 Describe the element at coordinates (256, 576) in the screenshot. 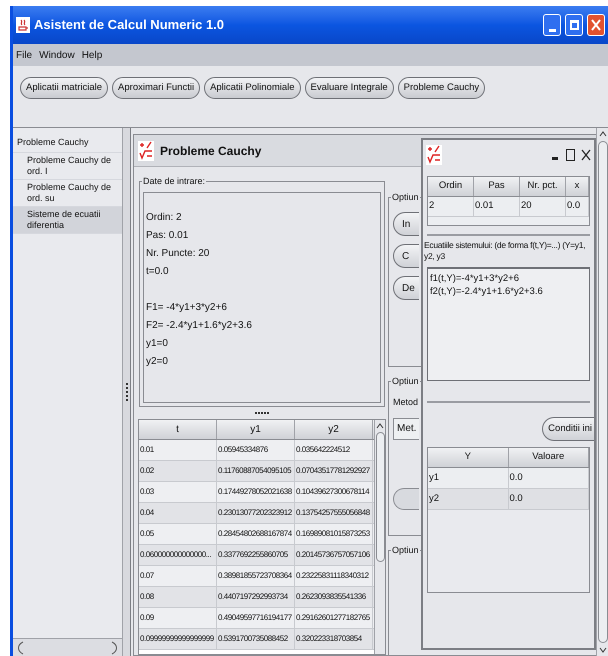

I see `table-cell: 0.38981855723708364` at that location.